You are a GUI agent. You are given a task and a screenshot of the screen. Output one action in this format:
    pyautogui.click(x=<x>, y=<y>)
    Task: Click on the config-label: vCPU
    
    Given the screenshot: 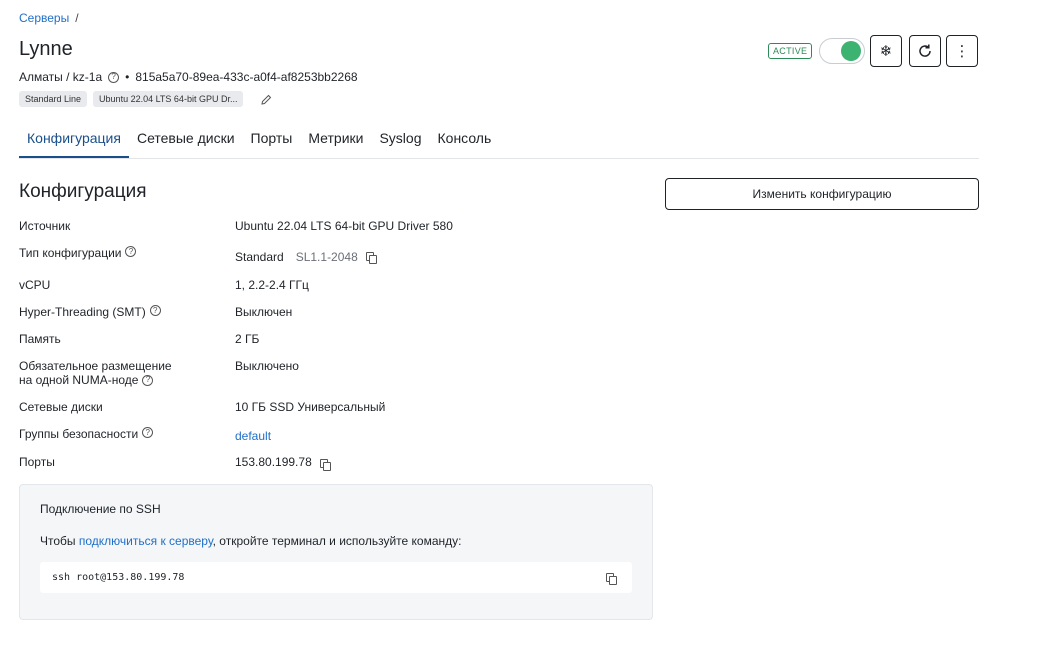 What is the action you would take?
    pyautogui.click(x=35, y=285)
    